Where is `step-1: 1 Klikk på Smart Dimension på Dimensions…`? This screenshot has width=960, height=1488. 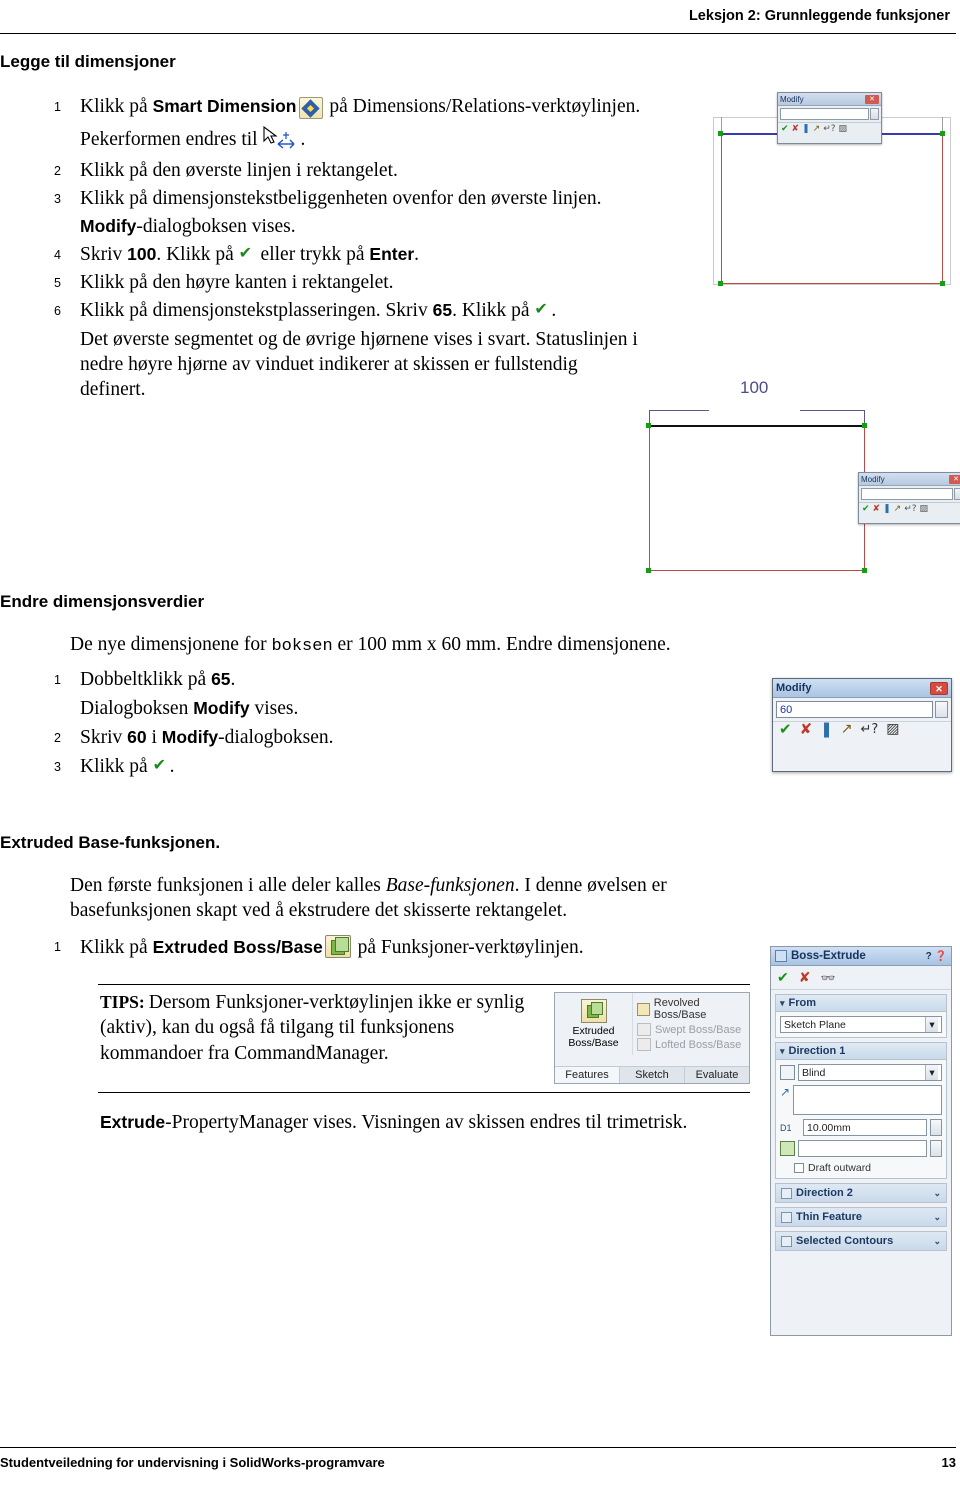
step-1: 1 Klikk på Smart Dimension på Dimensions… is located at coordinates (384, 107).